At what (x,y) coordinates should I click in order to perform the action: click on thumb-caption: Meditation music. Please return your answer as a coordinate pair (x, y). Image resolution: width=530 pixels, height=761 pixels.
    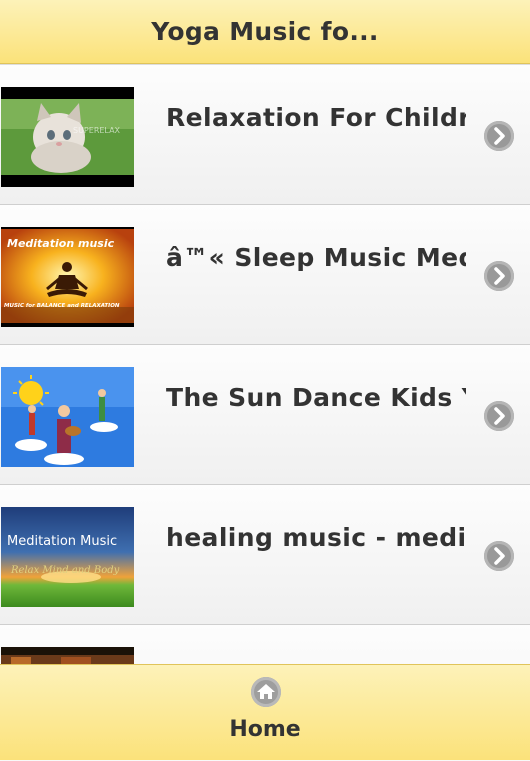
    Looking at the image, I should click on (61, 243).